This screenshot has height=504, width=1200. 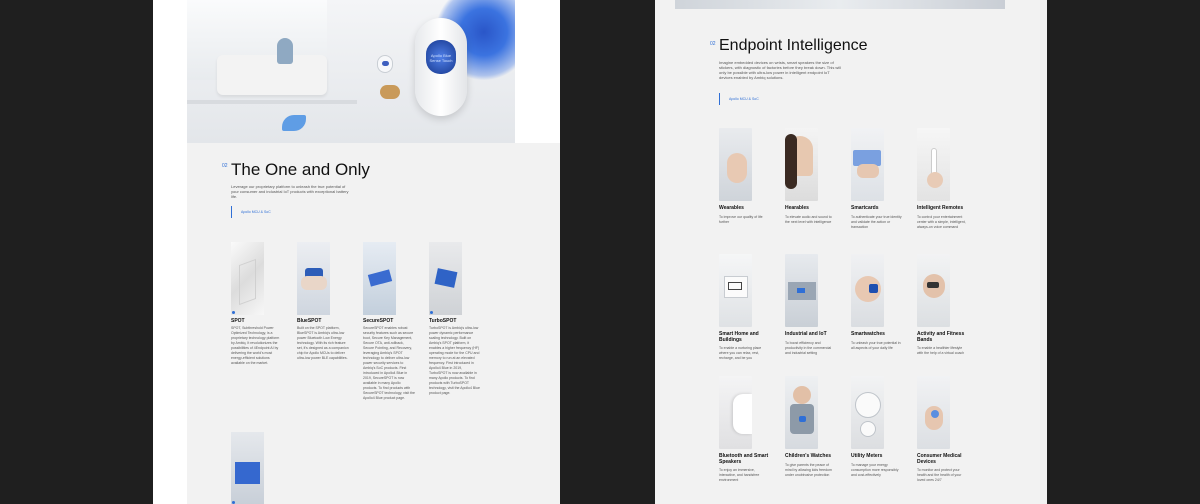 What do you see at coordinates (285, 51) in the screenshot?
I see `hero-person` at bounding box center [285, 51].